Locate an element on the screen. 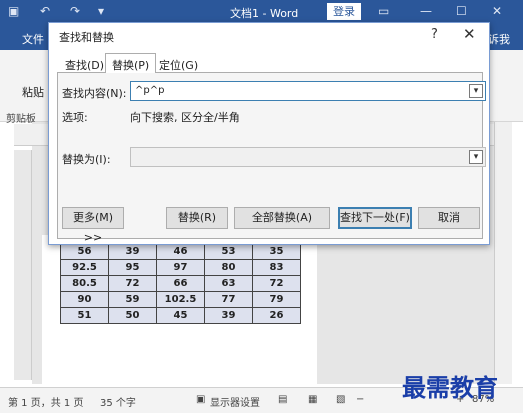  table-row: 92.5 95 97 80 83 is located at coordinates (180, 267).